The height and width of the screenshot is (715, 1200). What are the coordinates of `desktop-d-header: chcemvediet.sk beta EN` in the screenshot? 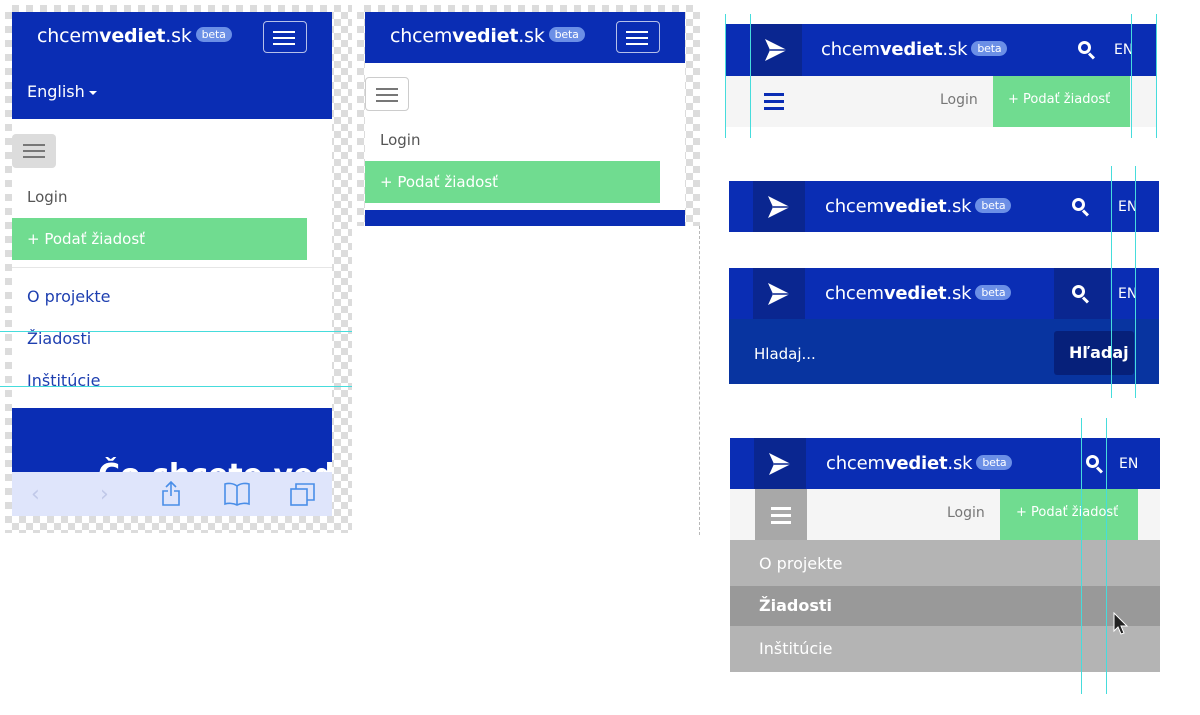 It's located at (945, 463).